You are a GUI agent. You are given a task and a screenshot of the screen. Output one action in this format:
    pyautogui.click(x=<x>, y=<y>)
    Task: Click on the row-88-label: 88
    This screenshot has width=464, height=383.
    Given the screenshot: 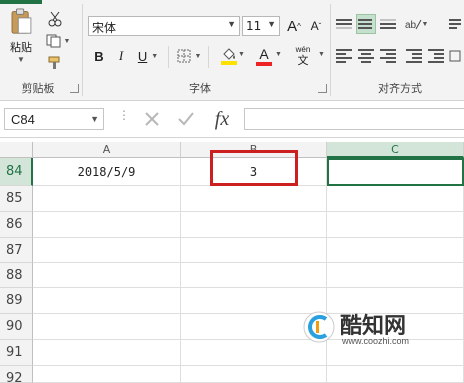 What is the action you would take?
    pyautogui.click(x=14, y=275)
    